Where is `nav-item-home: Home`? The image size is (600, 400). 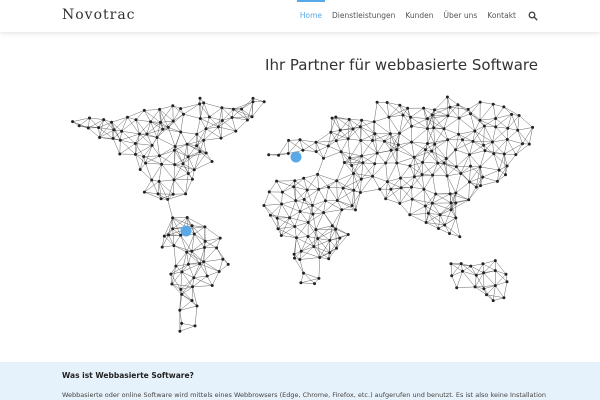 nav-item-home: Home is located at coordinates (311, 16).